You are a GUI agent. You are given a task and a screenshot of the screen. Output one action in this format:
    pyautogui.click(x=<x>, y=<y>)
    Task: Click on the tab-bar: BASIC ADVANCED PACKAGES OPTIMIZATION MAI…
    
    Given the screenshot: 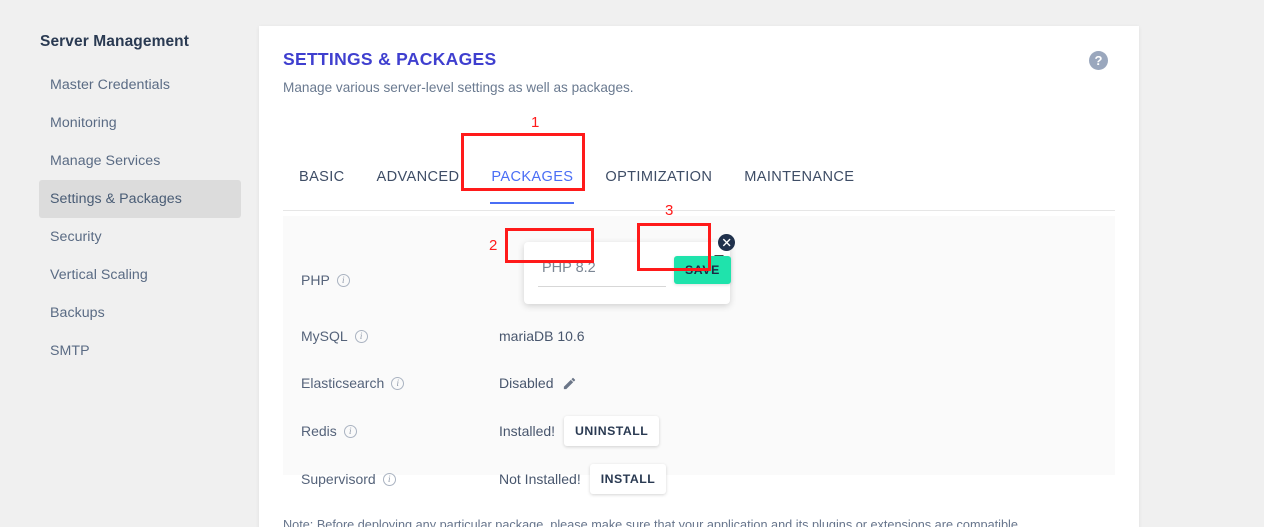 What is the action you would take?
    pyautogui.click(x=699, y=183)
    